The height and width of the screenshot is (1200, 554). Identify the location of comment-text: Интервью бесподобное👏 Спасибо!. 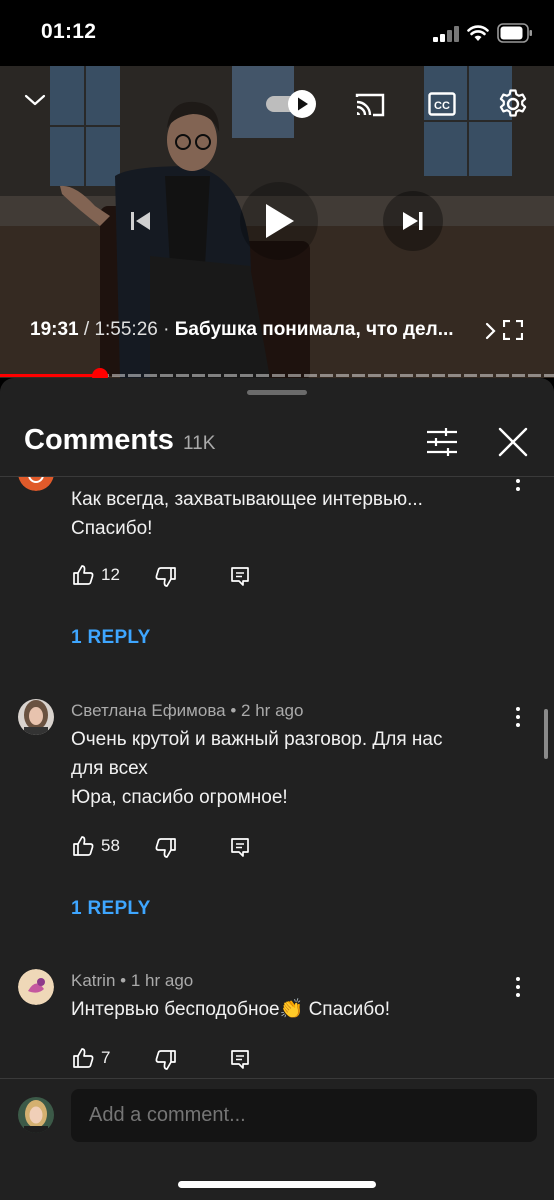
(230, 1009).